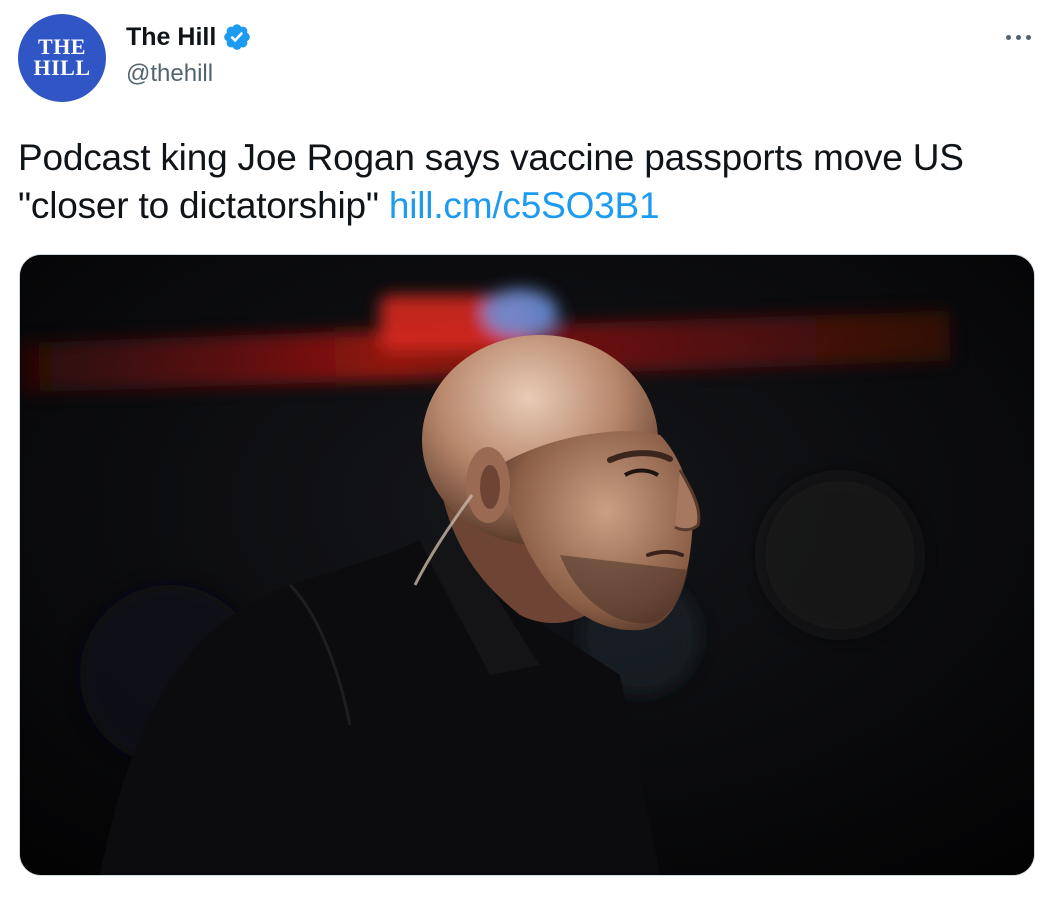  Describe the element at coordinates (169, 74) in the screenshot. I see `author-handle: @thehill` at that location.